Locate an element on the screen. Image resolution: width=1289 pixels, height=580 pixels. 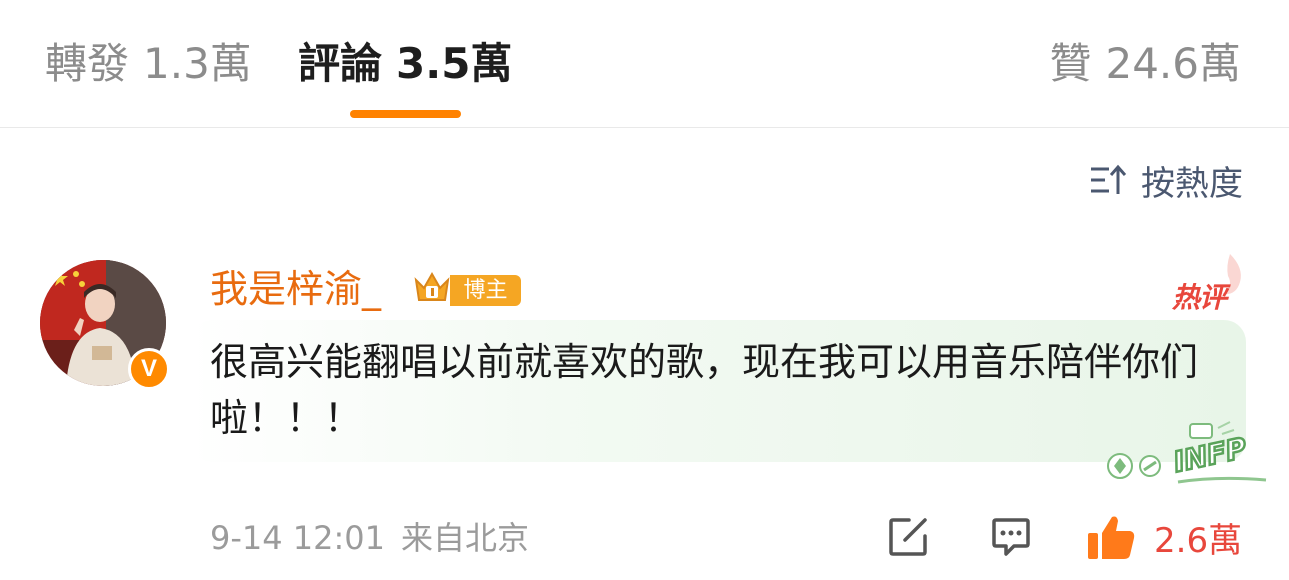
tab-likes-count: 24.6萬 is located at coordinates (1173, 63).